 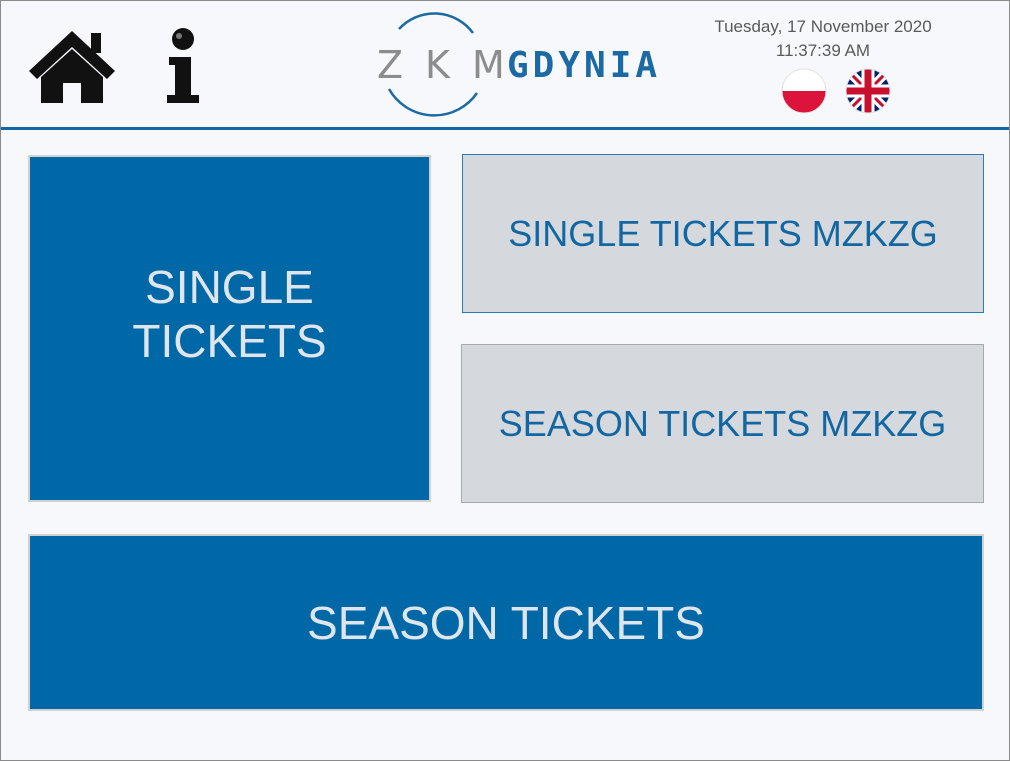 What do you see at coordinates (823, 50) in the screenshot?
I see `time-text: 11:37:39 AM` at bounding box center [823, 50].